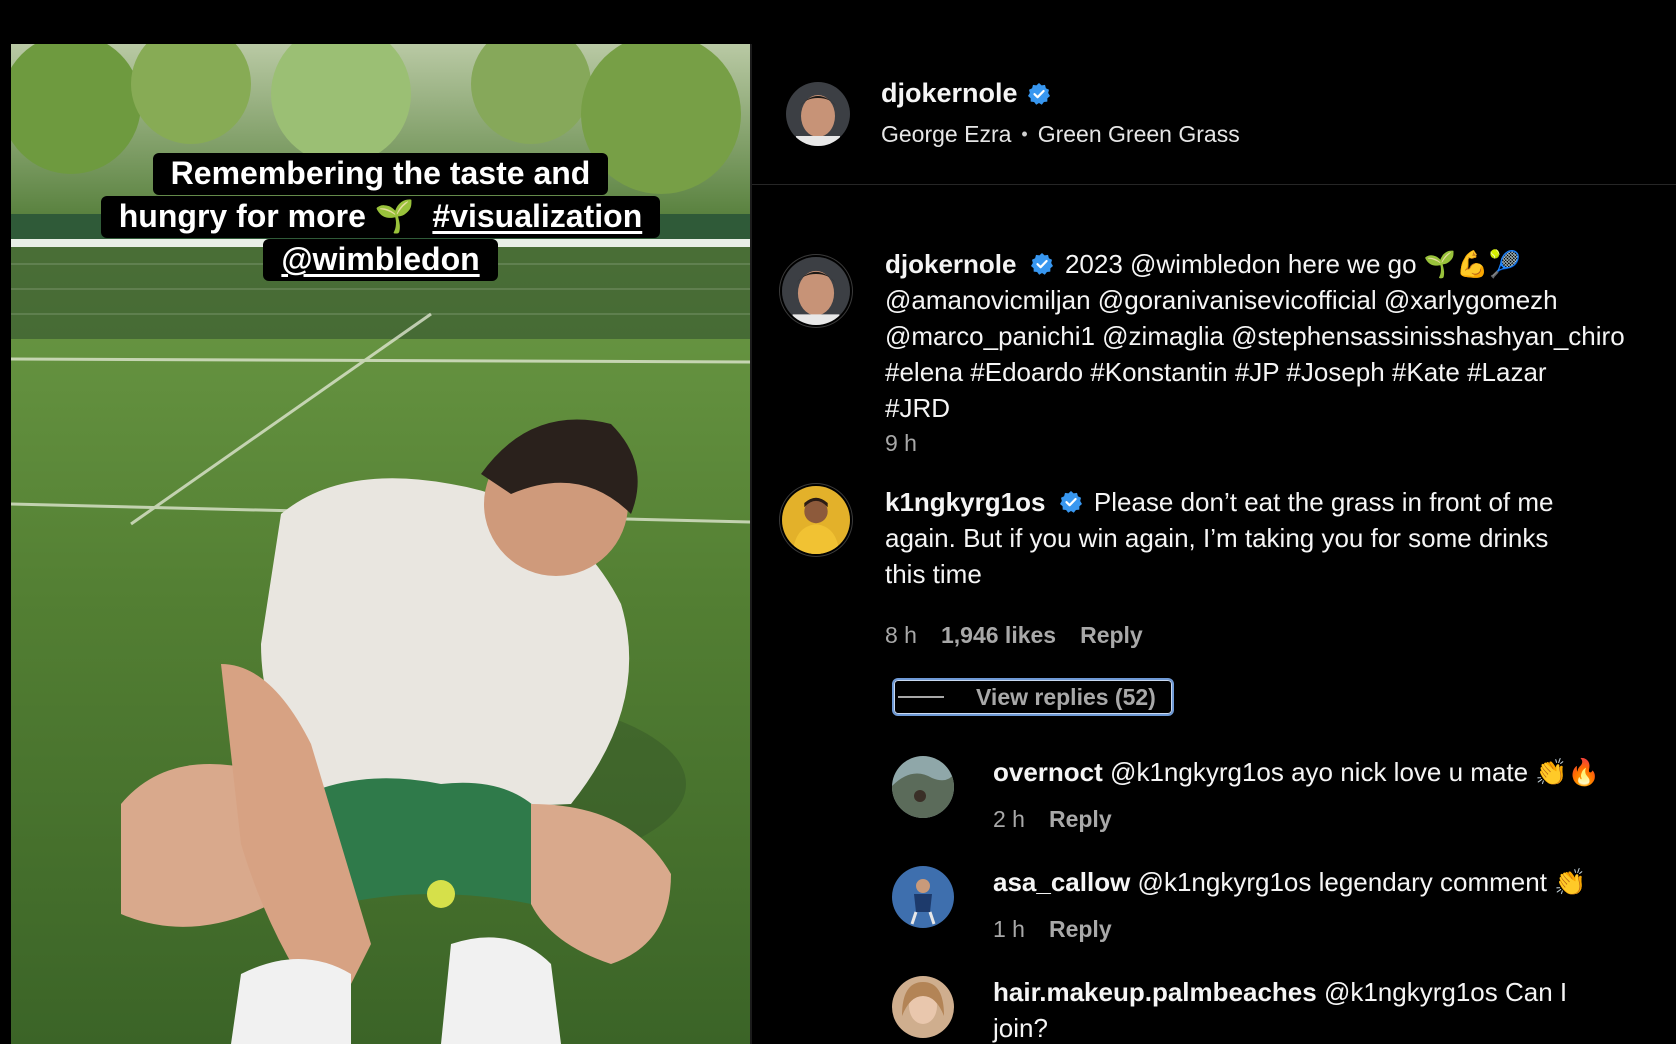 This screenshot has width=1676, height=1044. Describe the element at coordinates (921, 697) in the screenshot. I see `replies-line-icon` at that location.